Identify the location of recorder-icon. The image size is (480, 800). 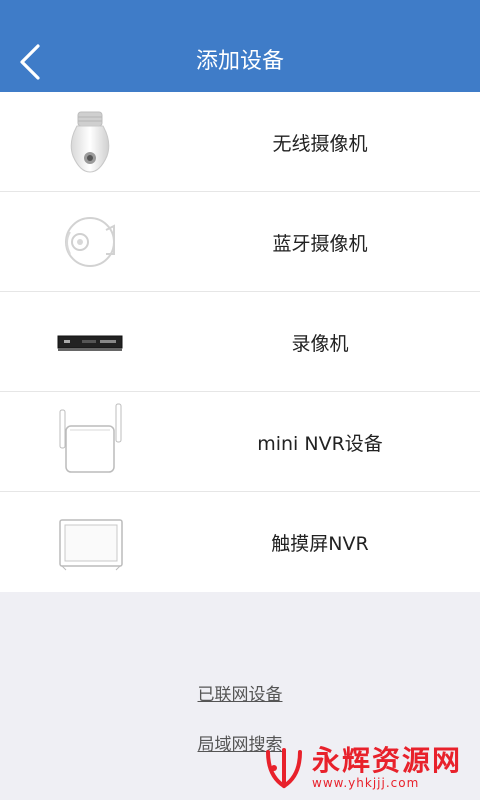
(90, 342).